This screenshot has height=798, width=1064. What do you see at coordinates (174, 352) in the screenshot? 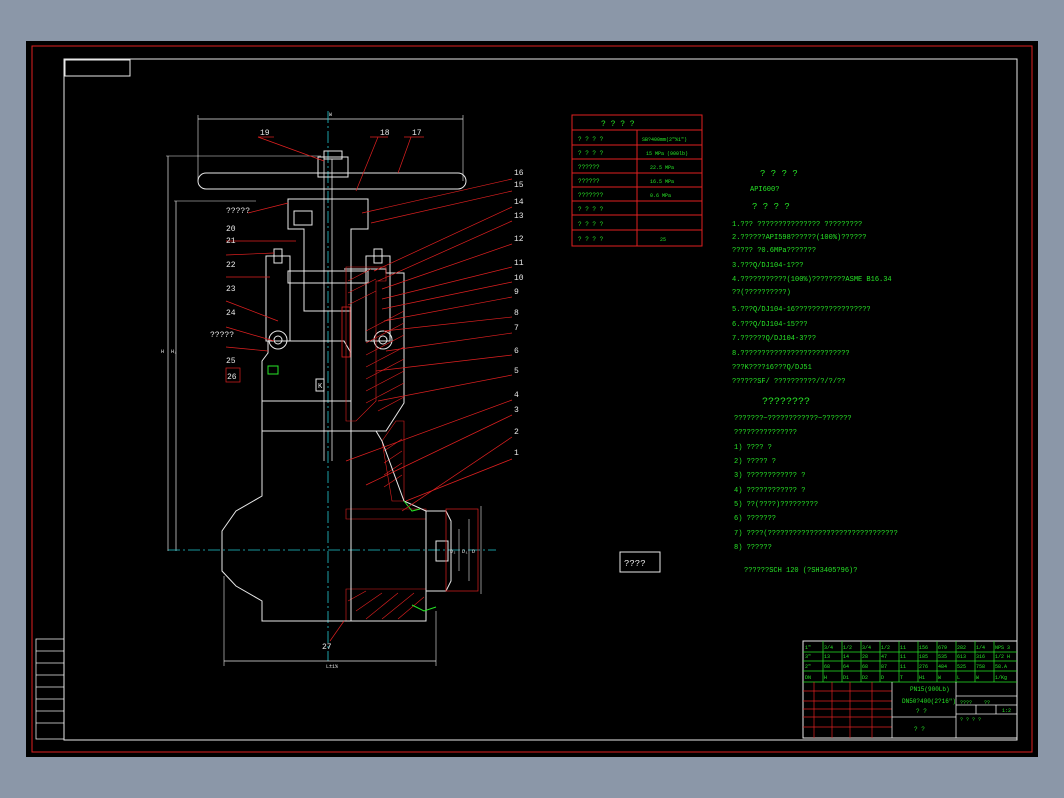
I see `dim-h1: H₁` at bounding box center [174, 352].